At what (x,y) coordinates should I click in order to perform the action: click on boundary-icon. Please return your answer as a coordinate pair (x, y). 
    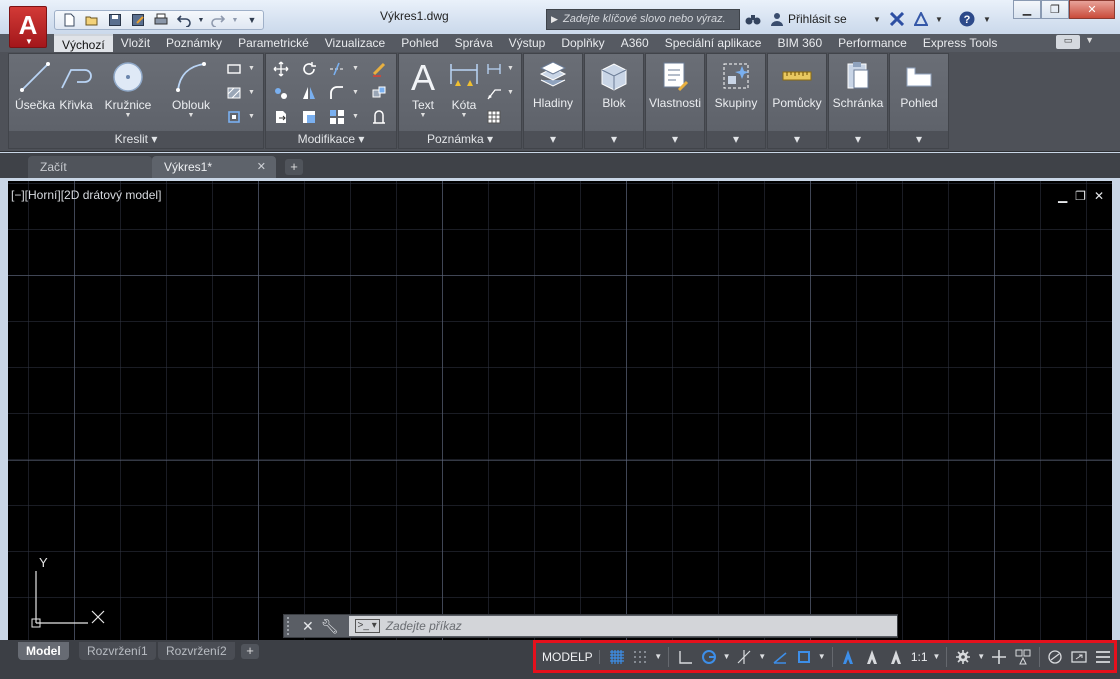
    Looking at the image, I should click on (234, 117).